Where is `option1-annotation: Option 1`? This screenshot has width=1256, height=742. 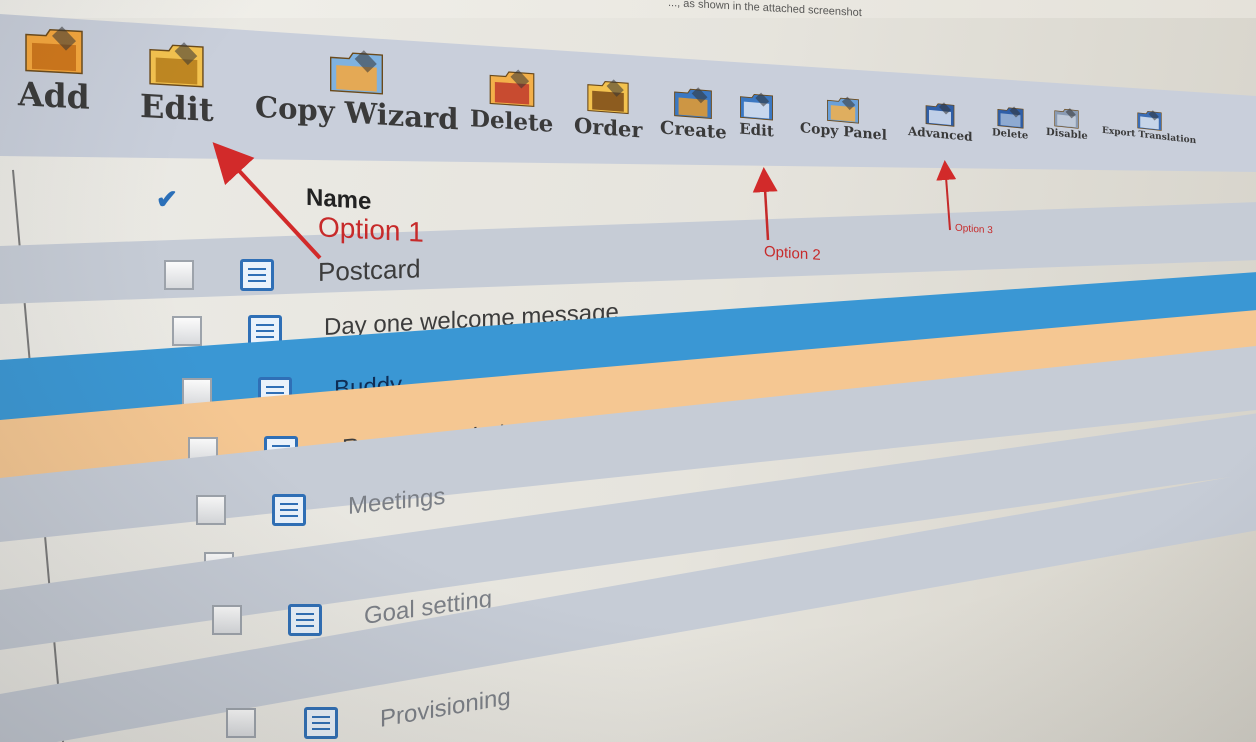
option1-annotation: Option 1 is located at coordinates (371, 229).